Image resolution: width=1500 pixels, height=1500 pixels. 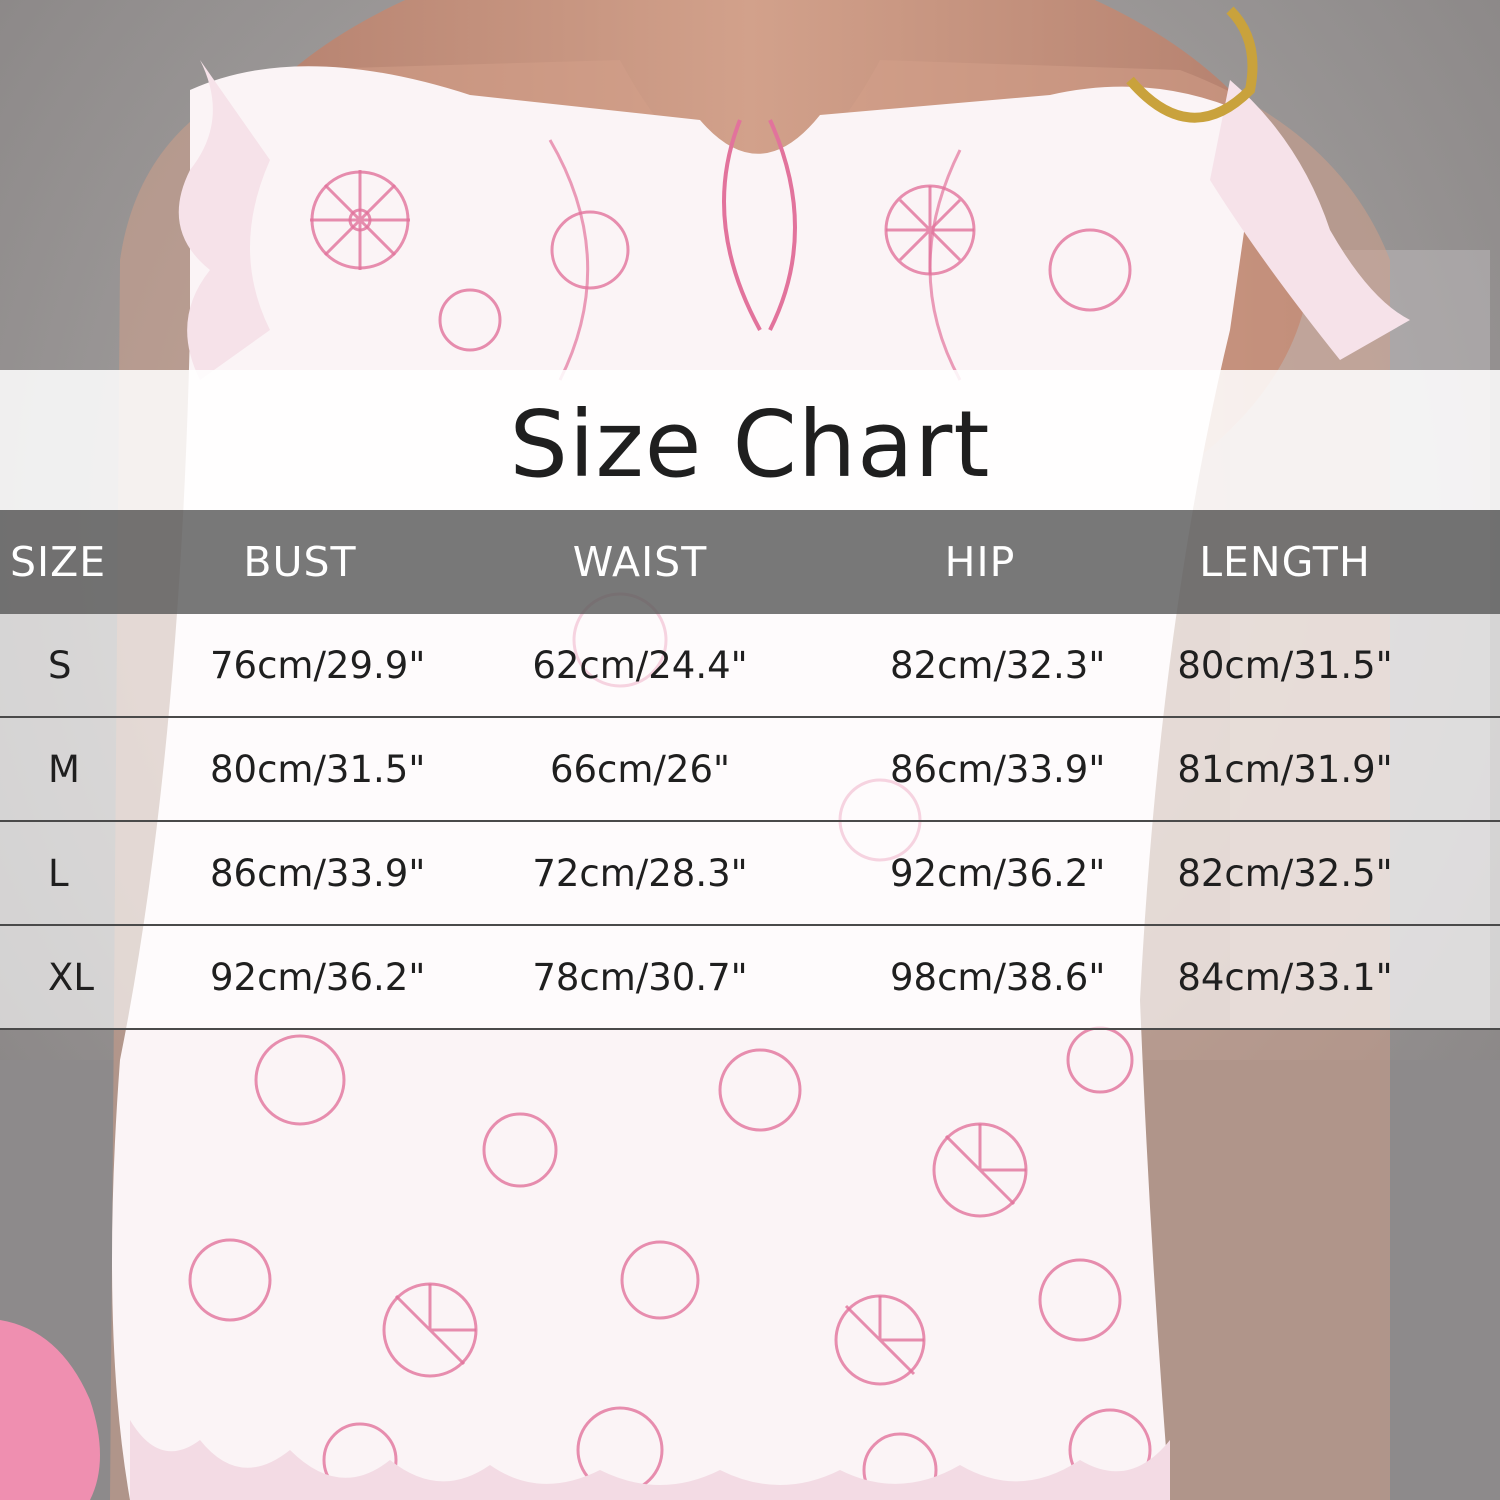 What do you see at coordinates (1285, 977) in the screenshot?
I see `table-cell: 84cm/33.1"` at bounding box center [1285, 977].